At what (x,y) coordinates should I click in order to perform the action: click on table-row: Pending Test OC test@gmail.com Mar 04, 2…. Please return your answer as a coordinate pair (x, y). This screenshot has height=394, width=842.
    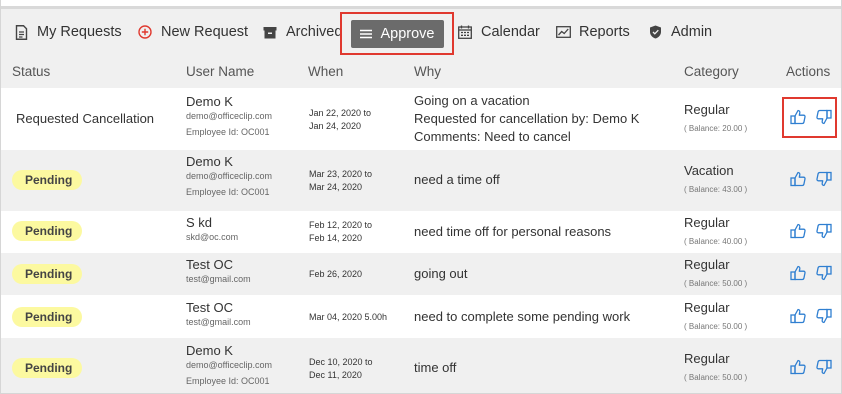
    Looking at the image, I should click on (421, 316).